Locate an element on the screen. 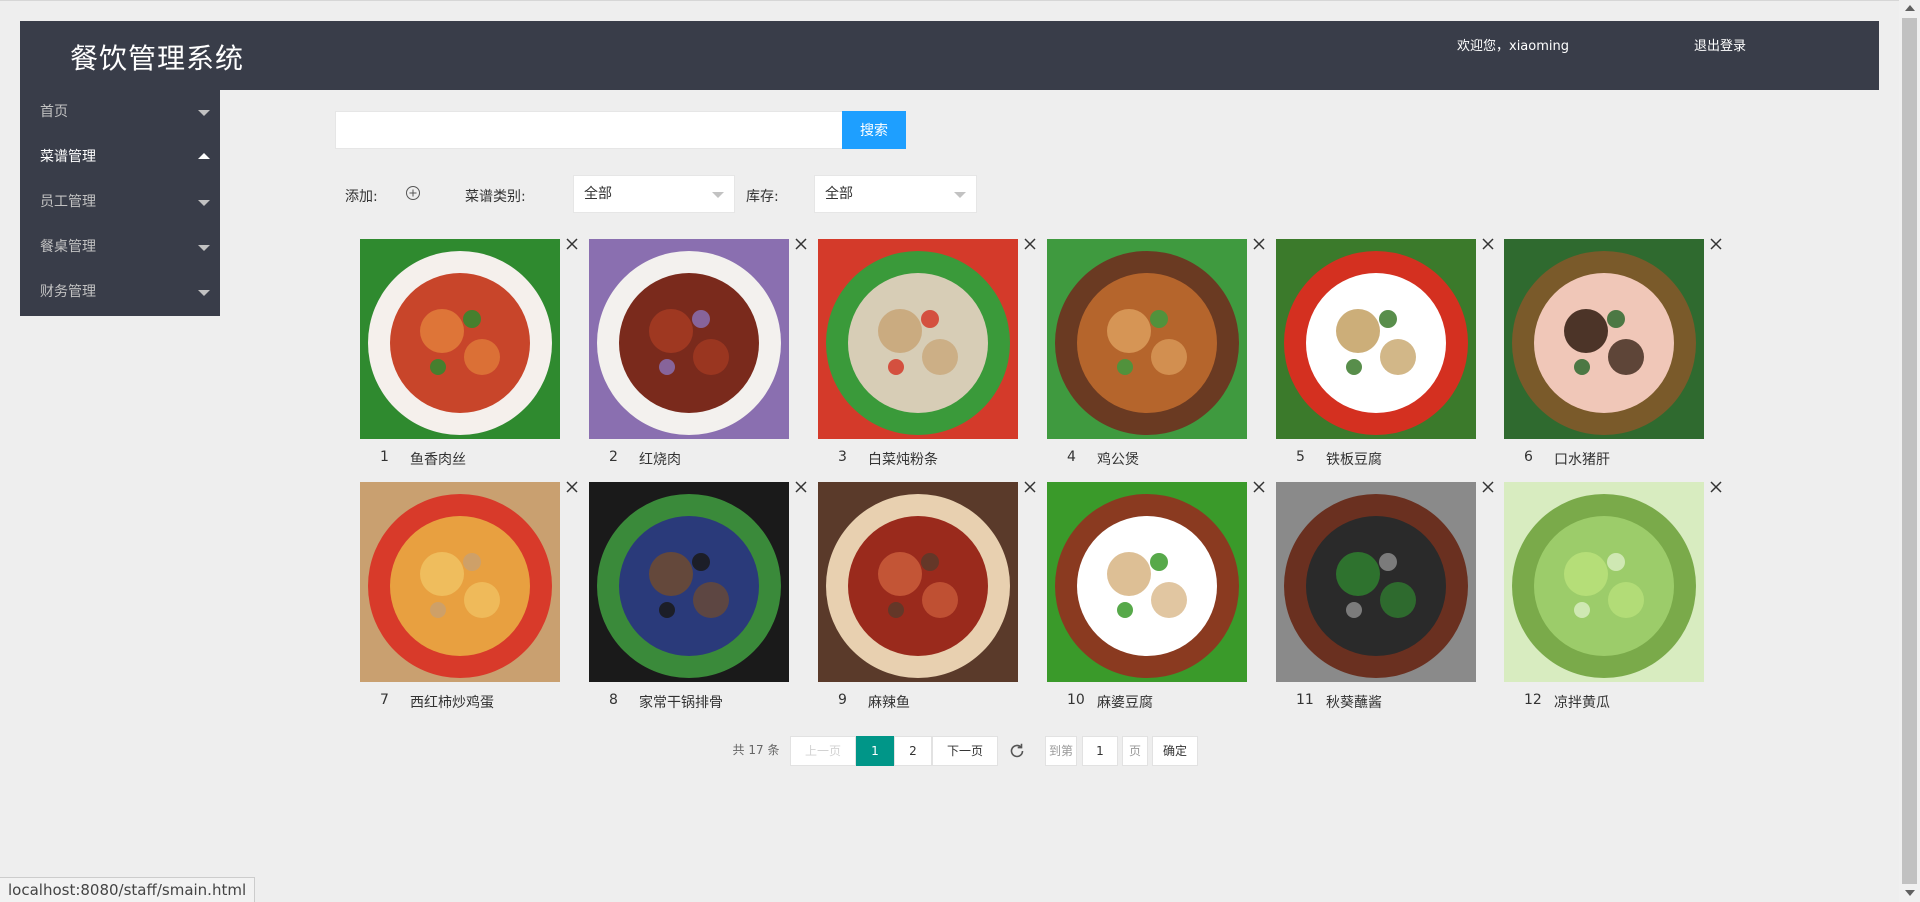 Image resolution: width=1920 pixels, height=902 pixels. pagination-total: 共 17 条 is located at coordinates (756, 750).